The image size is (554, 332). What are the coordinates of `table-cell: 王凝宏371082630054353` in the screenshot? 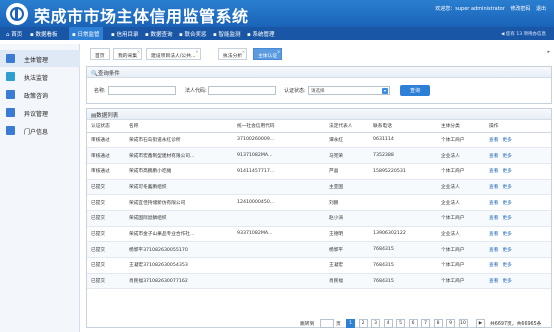 It's located at (179, 265).